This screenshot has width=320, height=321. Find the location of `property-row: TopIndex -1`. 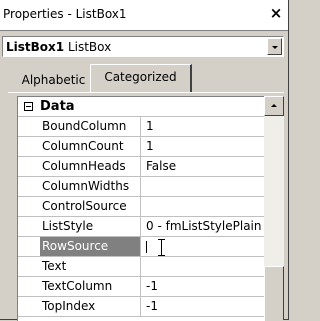

property-row: TopIndex -1 is located at coordinates (141, 307).